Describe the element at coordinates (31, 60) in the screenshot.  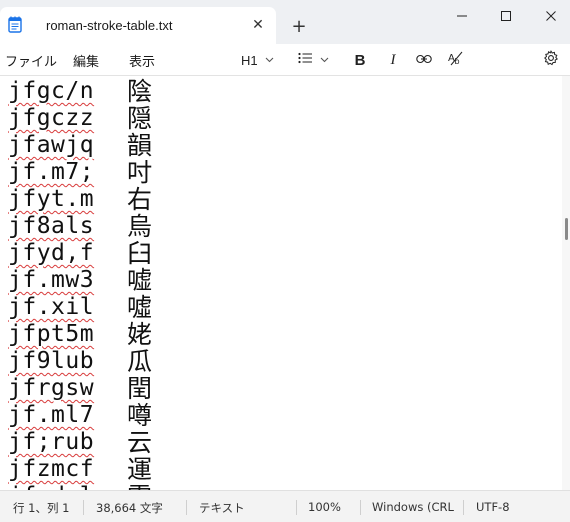
I see `menu-file: ファイル` at that location.